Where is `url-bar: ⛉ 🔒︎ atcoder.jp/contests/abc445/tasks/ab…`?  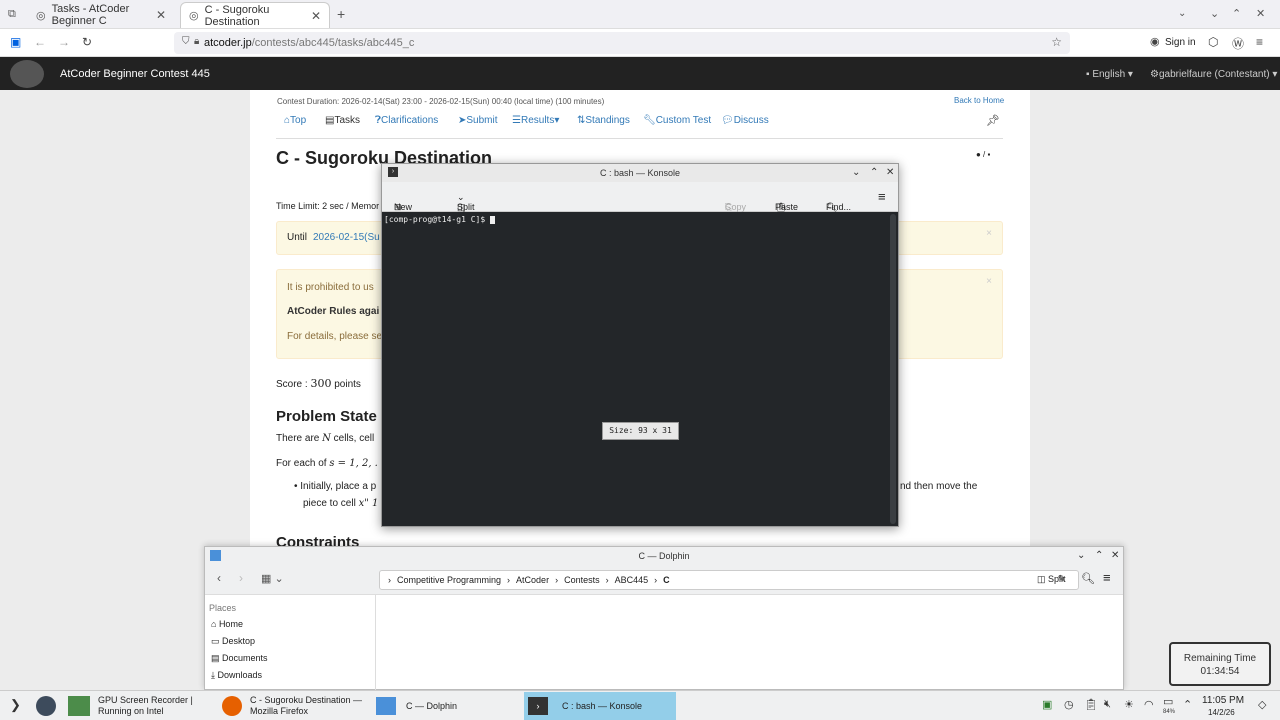
url-bar: ⛉ 🔒︎ atcoder.jp/contests/abc445/tasks/ab… is located at coordinates (622, 43).